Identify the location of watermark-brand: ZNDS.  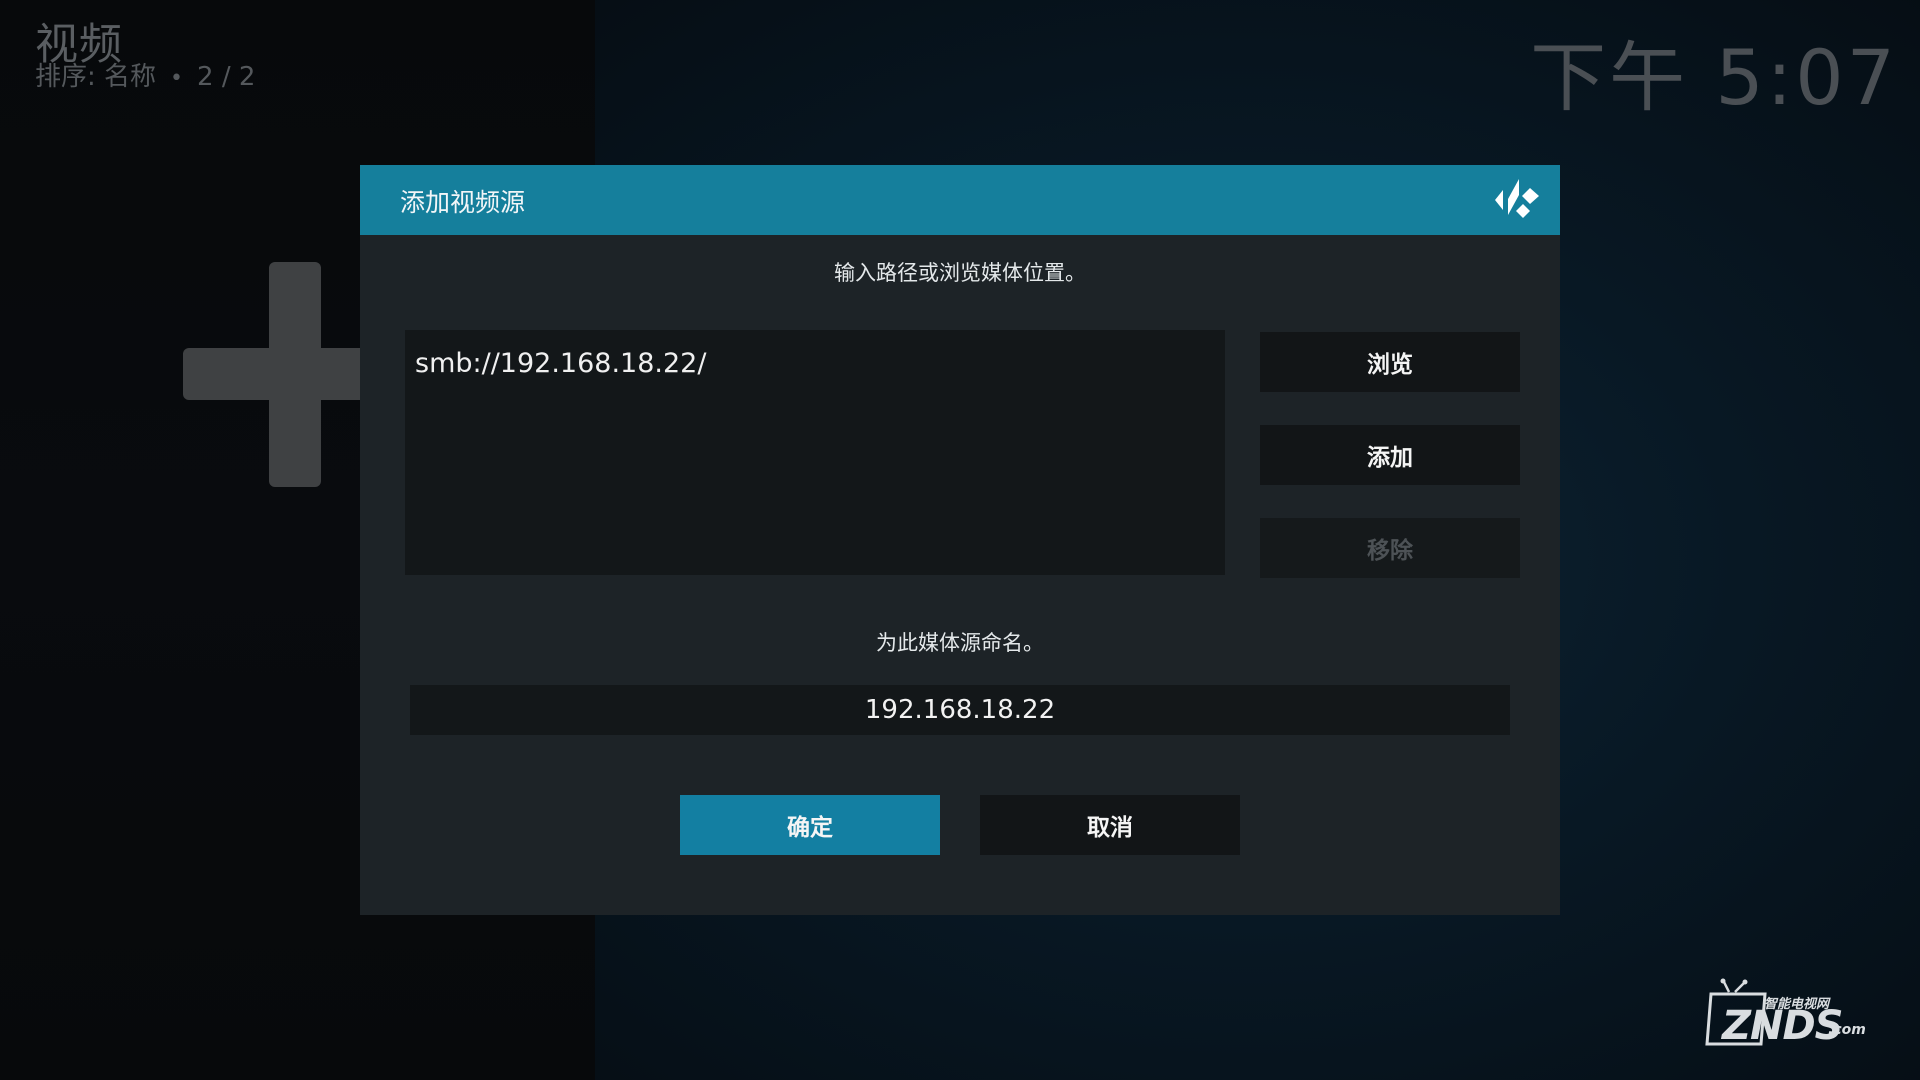
(1782, 1026).